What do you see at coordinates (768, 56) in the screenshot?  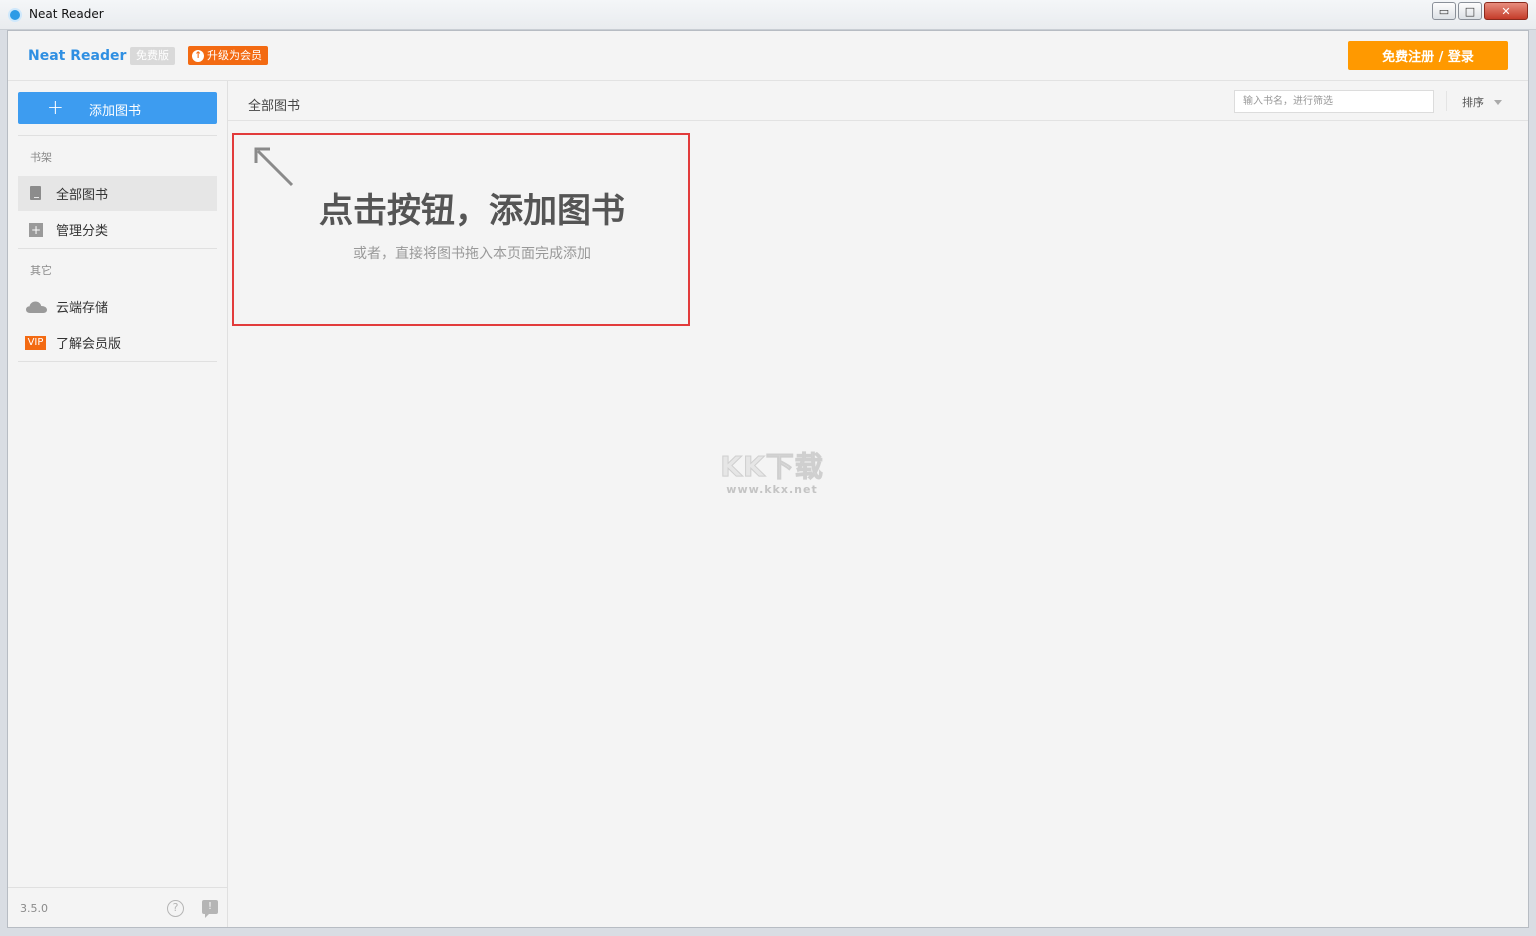 I see `app-header: Neat Reader 免费版 ↑ 升级为会员 免费注册 / 登录` at bounding box center [768, 56].